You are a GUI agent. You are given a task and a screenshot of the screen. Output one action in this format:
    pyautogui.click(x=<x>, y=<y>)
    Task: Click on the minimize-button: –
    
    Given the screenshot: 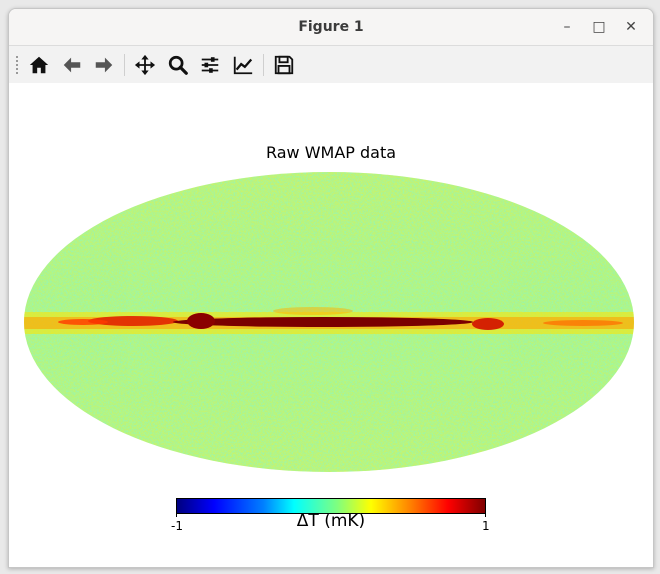 What is the action you would take?
    pyautogui.click(x=567, y=27)
    